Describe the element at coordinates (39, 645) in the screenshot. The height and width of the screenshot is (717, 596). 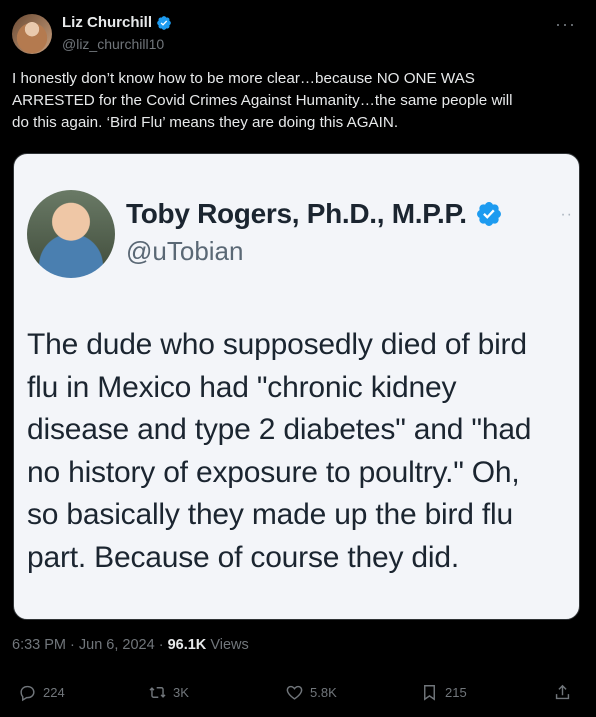
I see `tweet-time: 6:33 PM` at that location.